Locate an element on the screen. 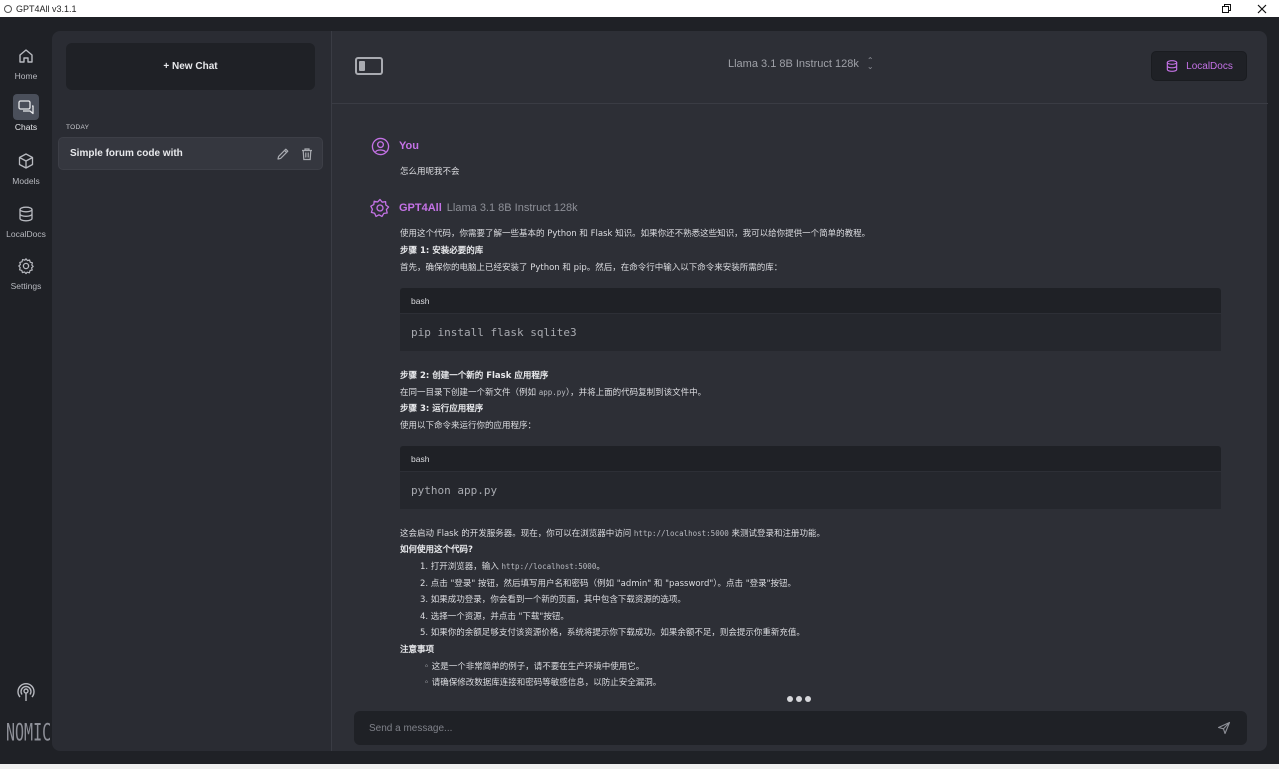  edit-icon is located at coordinates (283, 154).